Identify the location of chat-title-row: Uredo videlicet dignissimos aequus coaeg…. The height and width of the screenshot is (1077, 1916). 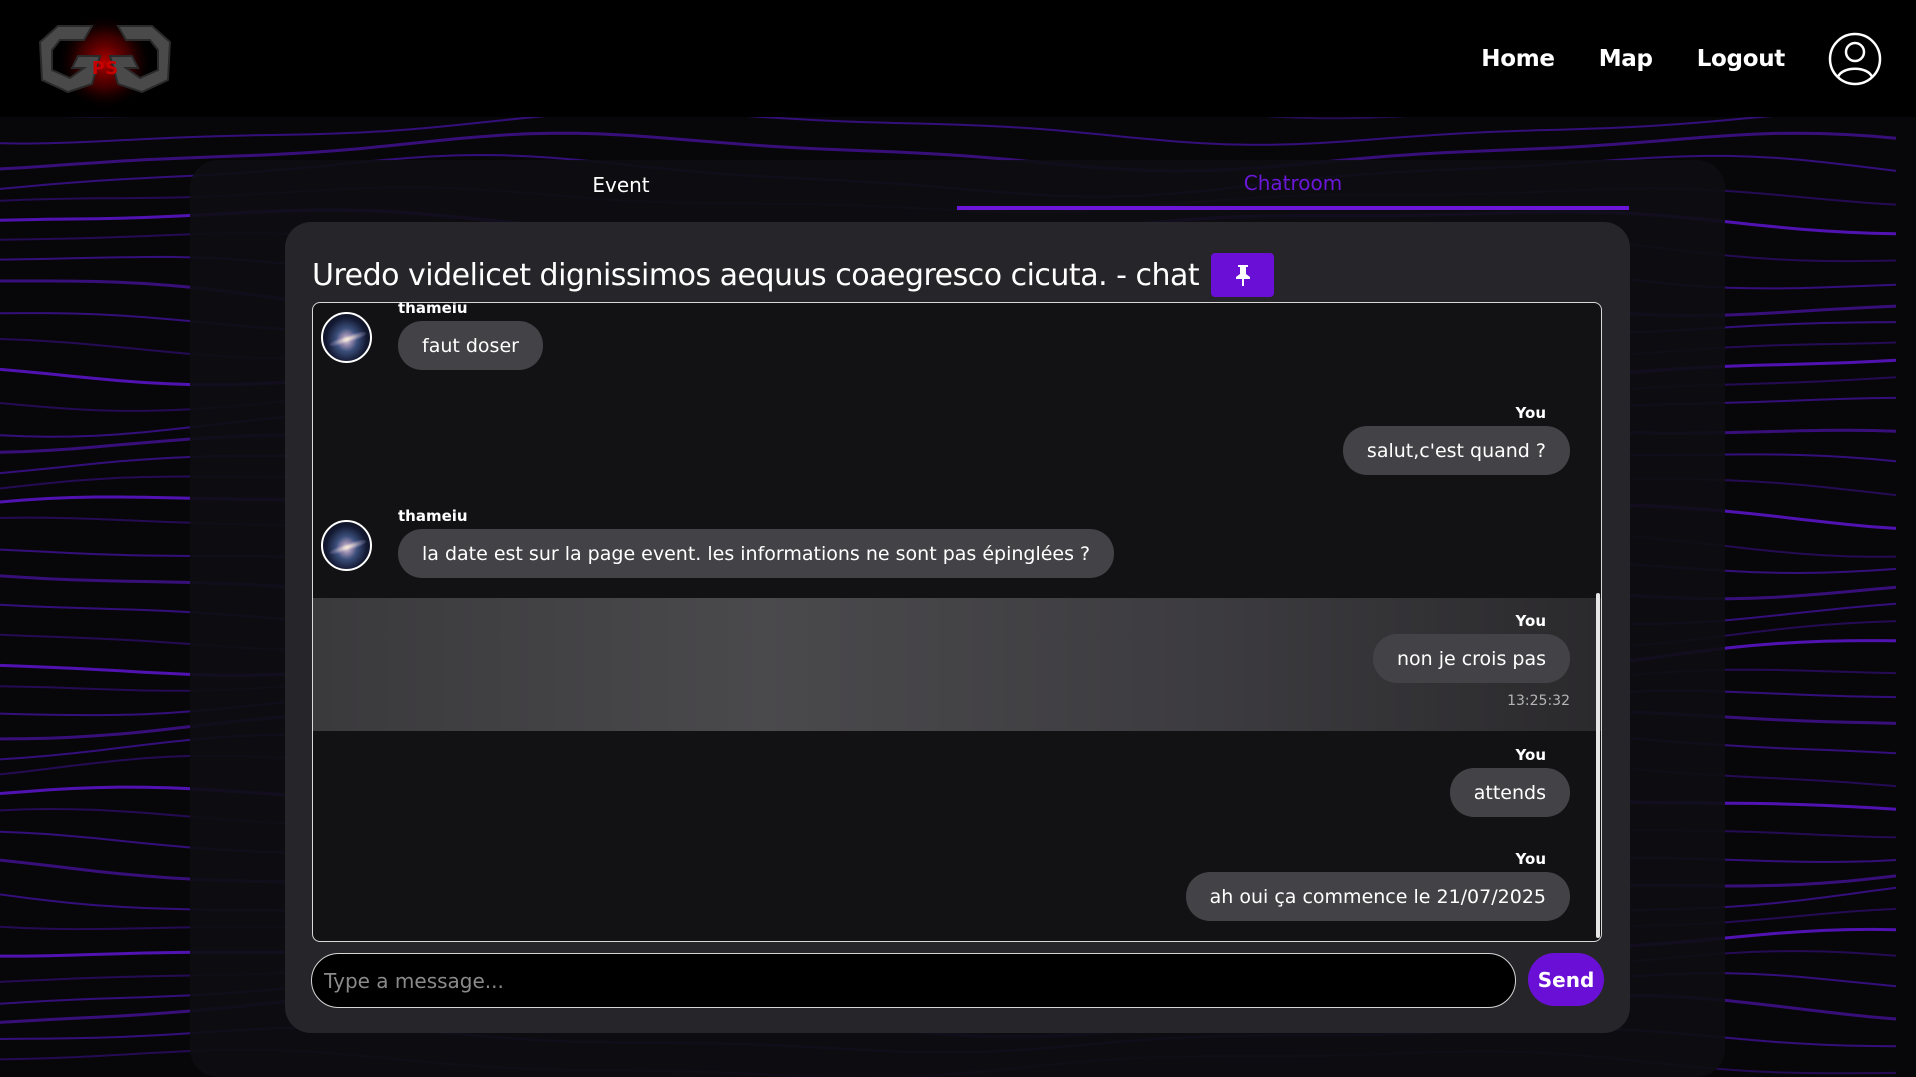
(793, 275).